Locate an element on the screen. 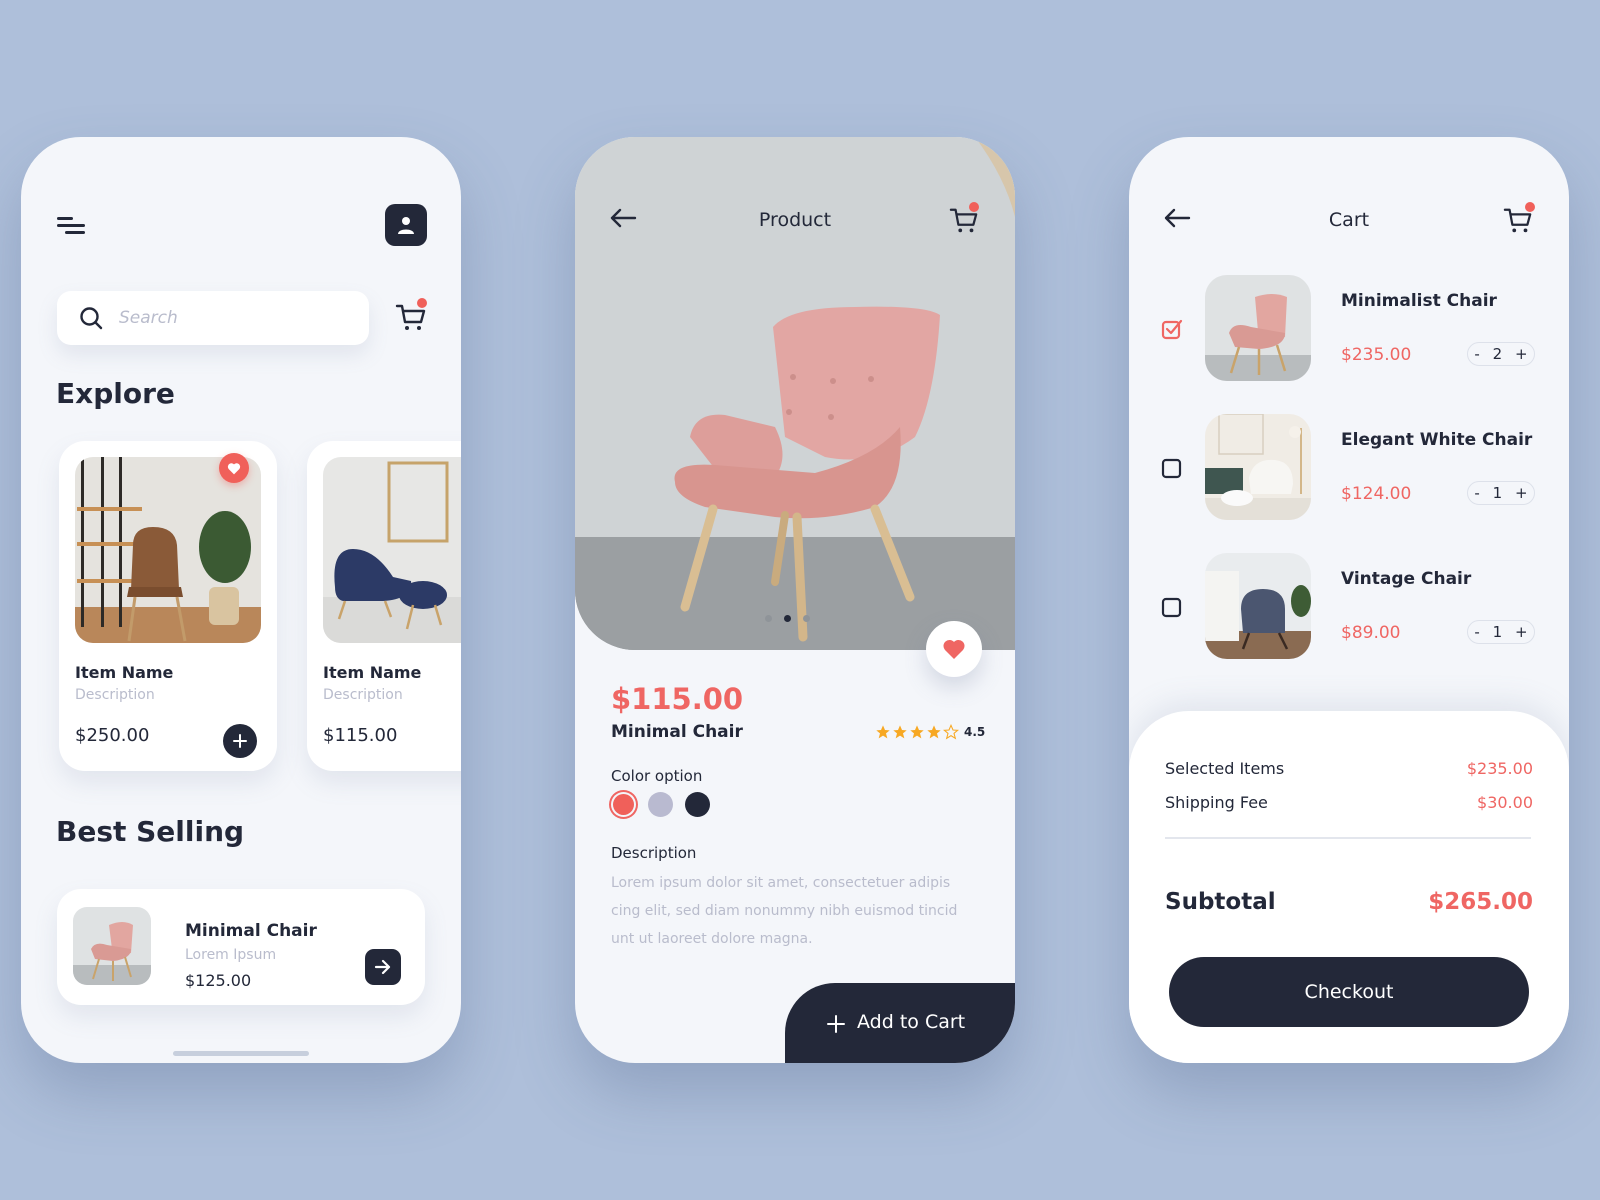 Image resolution: width=1600 pixels, height=1200 pixels. explore-title: Explore is located at coordinates (115, 393).